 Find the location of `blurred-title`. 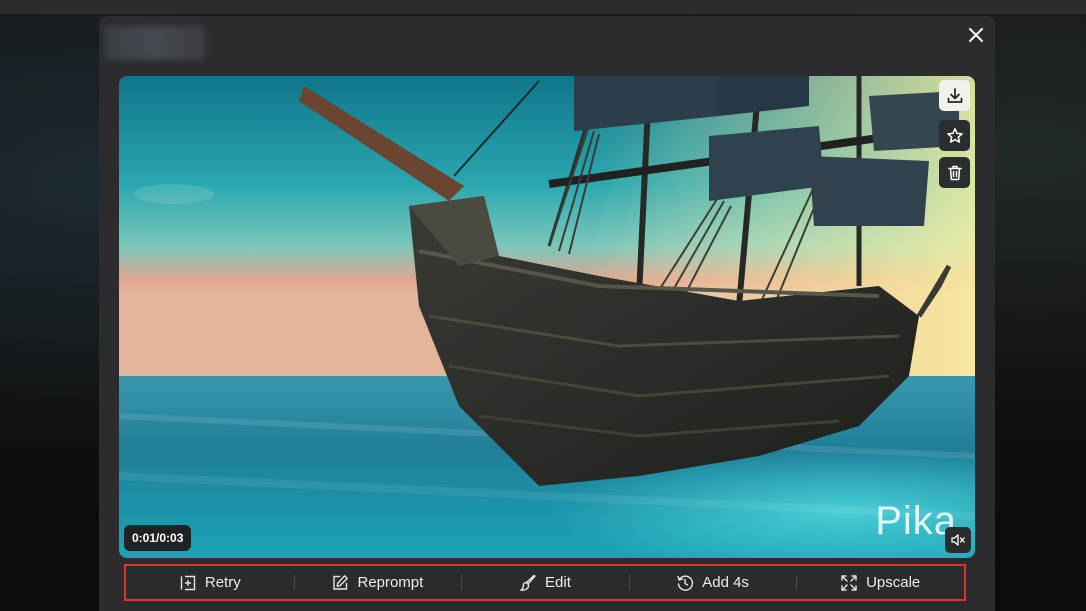

blurred-title is located at coordinates (155, 43).